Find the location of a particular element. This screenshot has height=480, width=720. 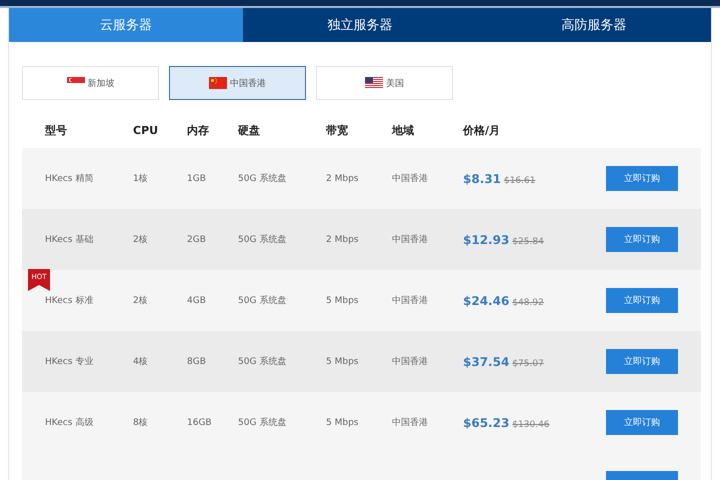

table-cell: 8GB is located at coordinates (196, 361).